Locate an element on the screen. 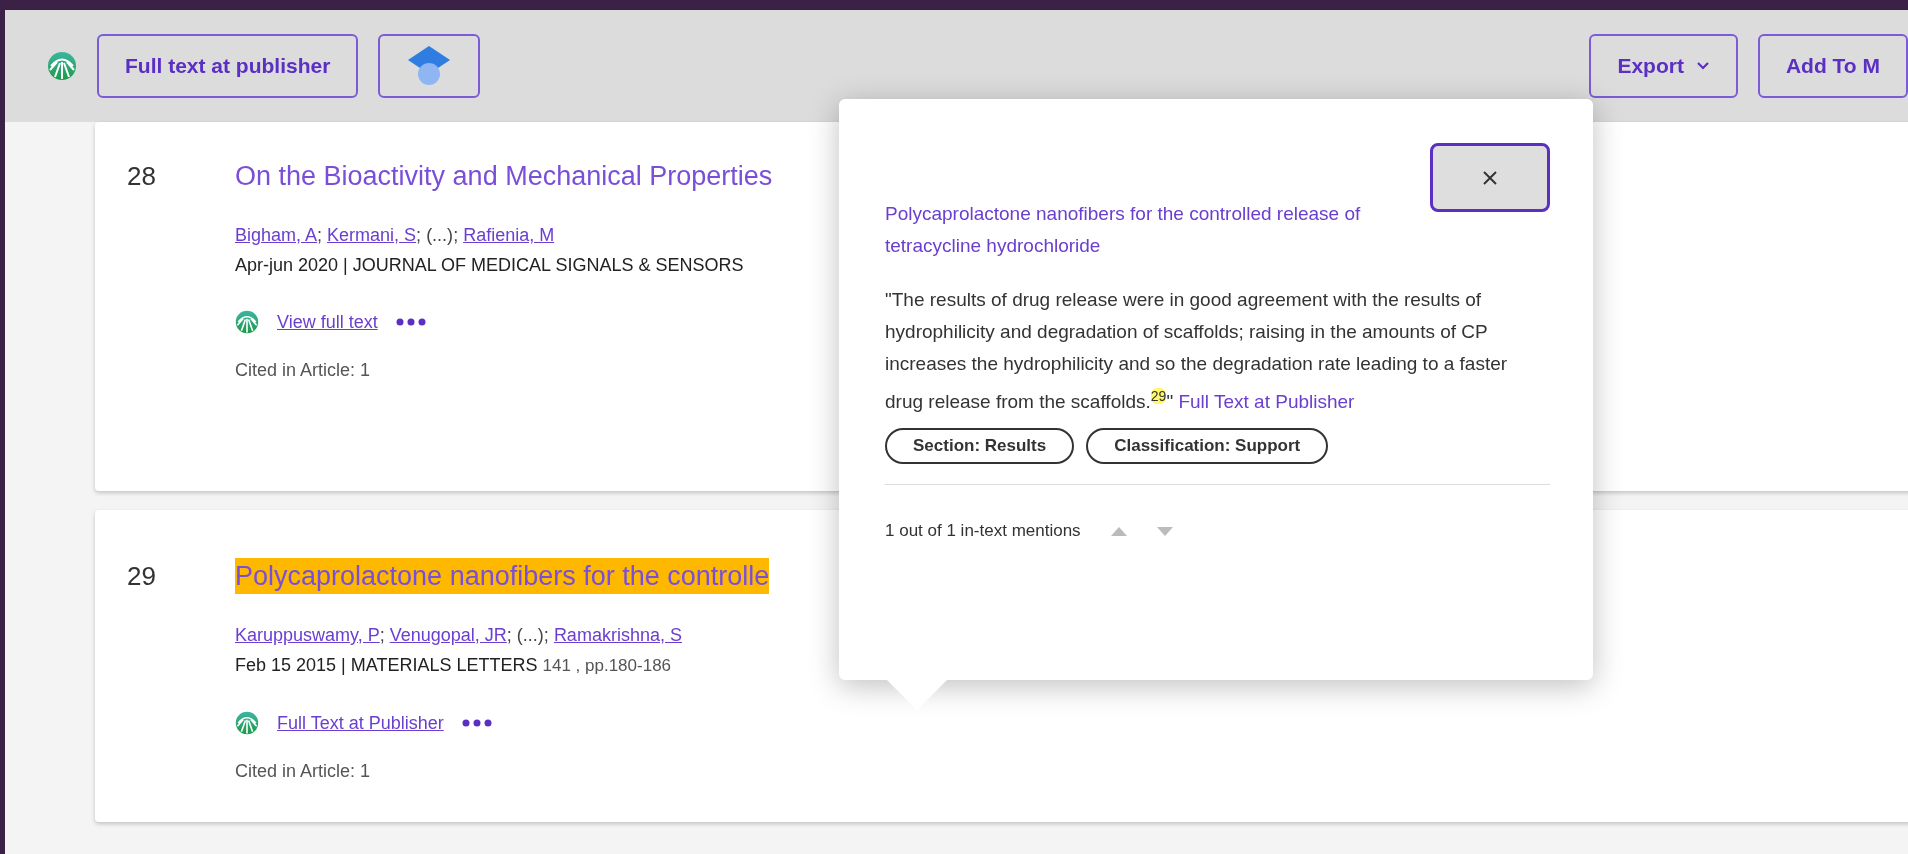 The height and width of the screenshot is (854, 1908). tag-chip: Classification: Support is located at coordinates (1207, 446).